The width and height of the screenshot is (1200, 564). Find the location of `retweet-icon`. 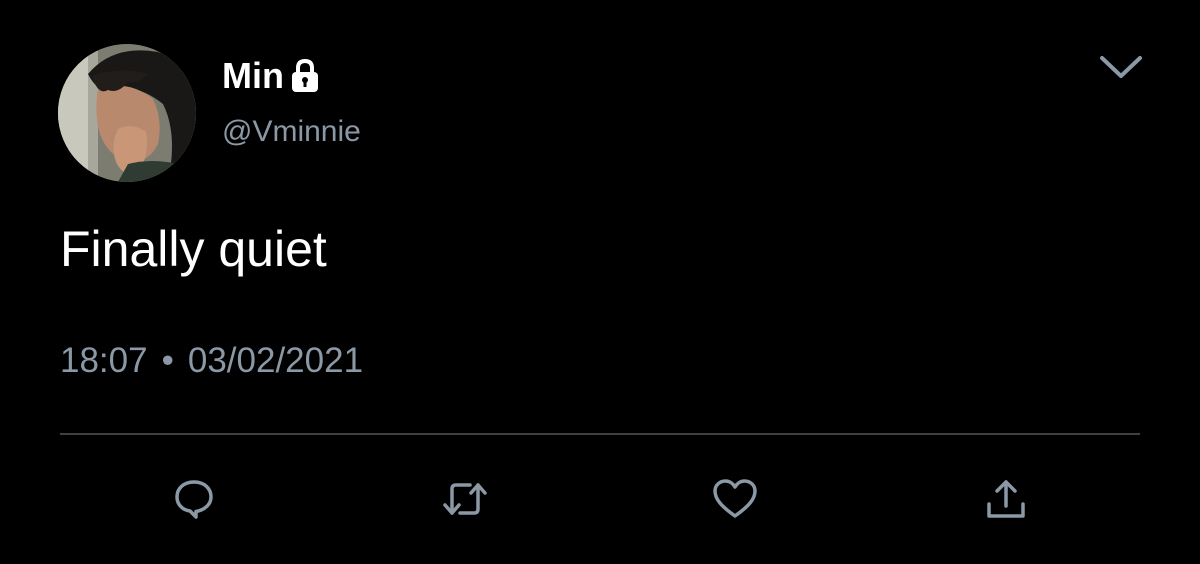

retweet-icon is located at coordinates (465, 499).